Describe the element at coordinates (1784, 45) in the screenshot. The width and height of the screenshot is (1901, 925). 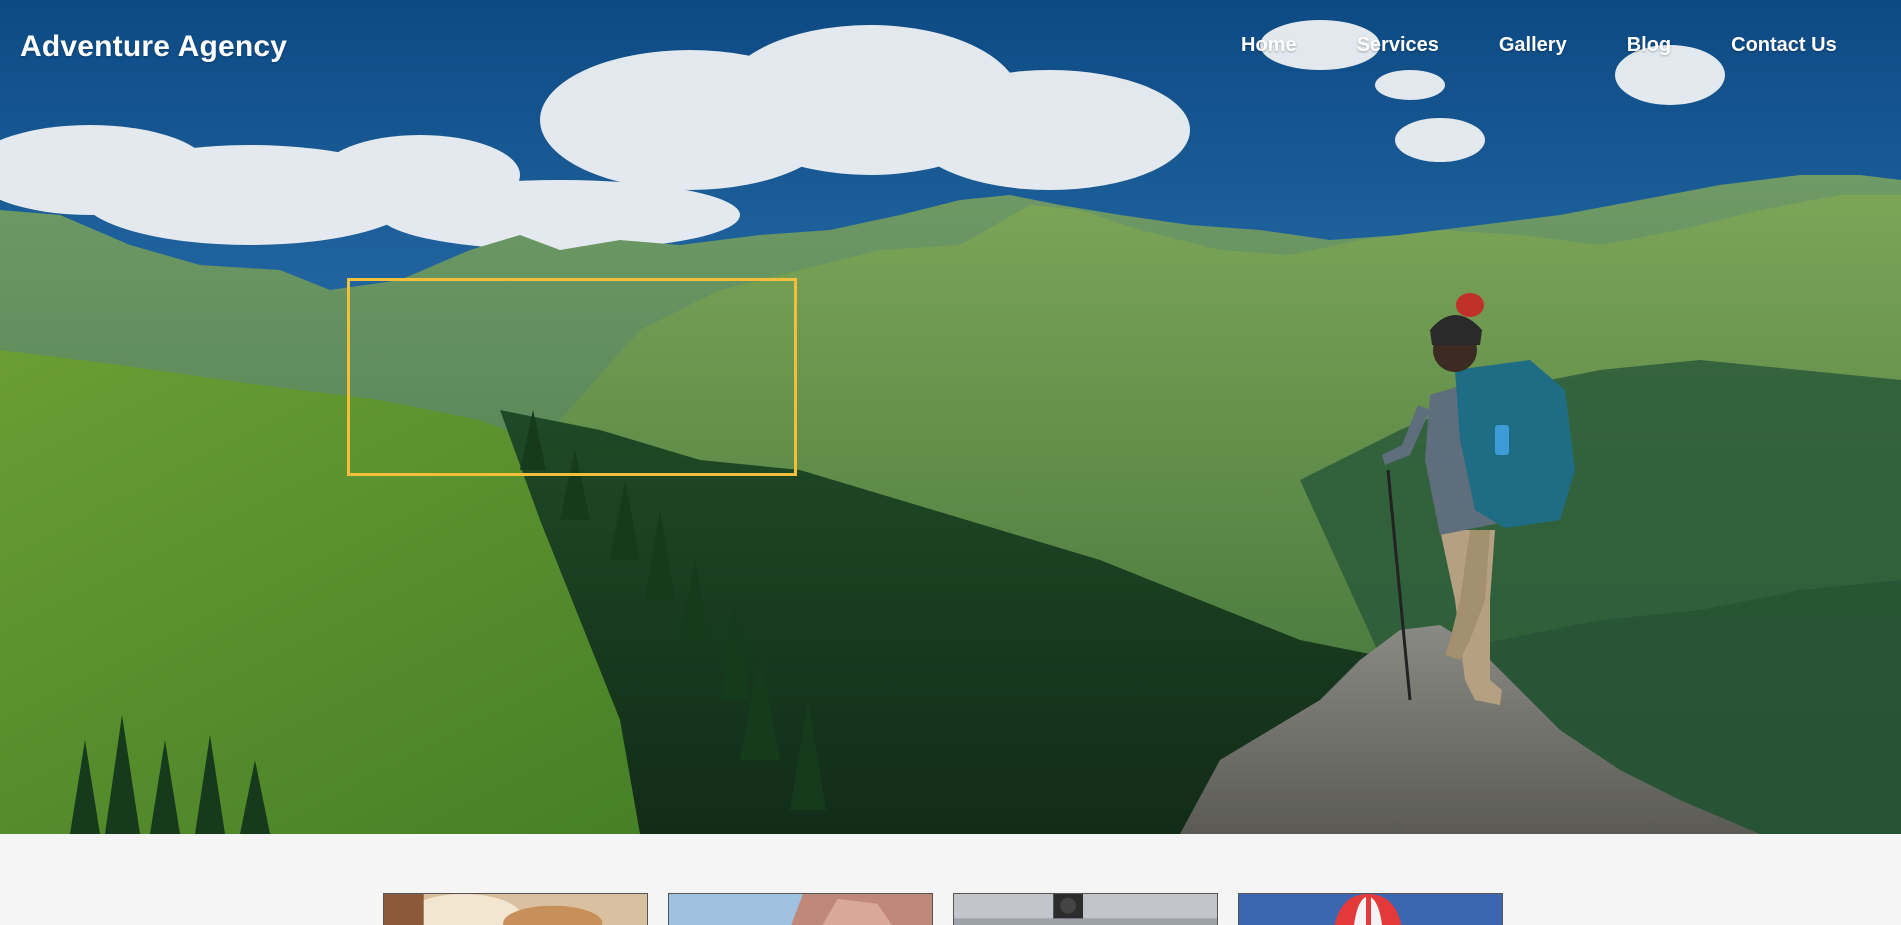
I see `nav-contact-us: Contact Us` at that location.